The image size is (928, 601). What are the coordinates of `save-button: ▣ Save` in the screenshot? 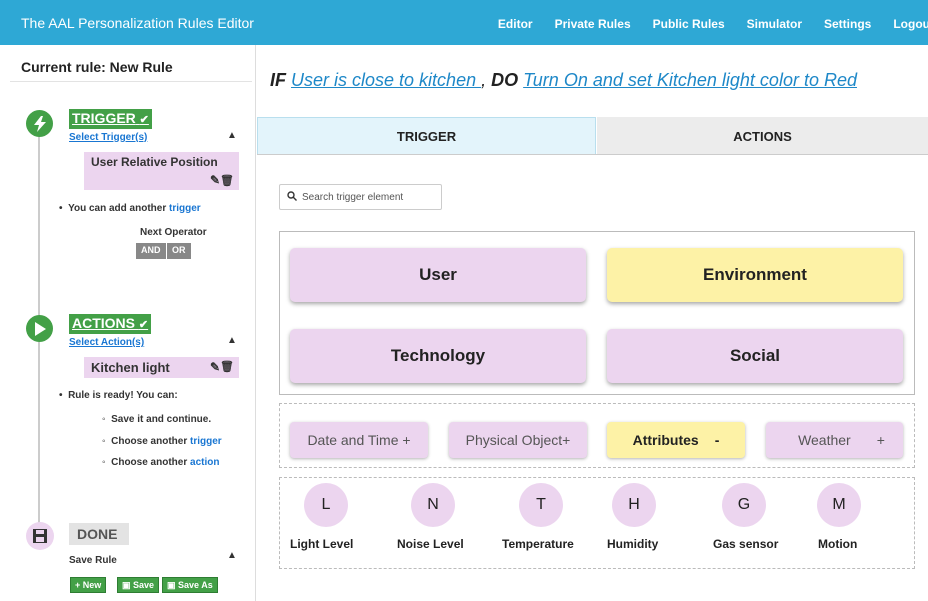 It's located at (138, 585).